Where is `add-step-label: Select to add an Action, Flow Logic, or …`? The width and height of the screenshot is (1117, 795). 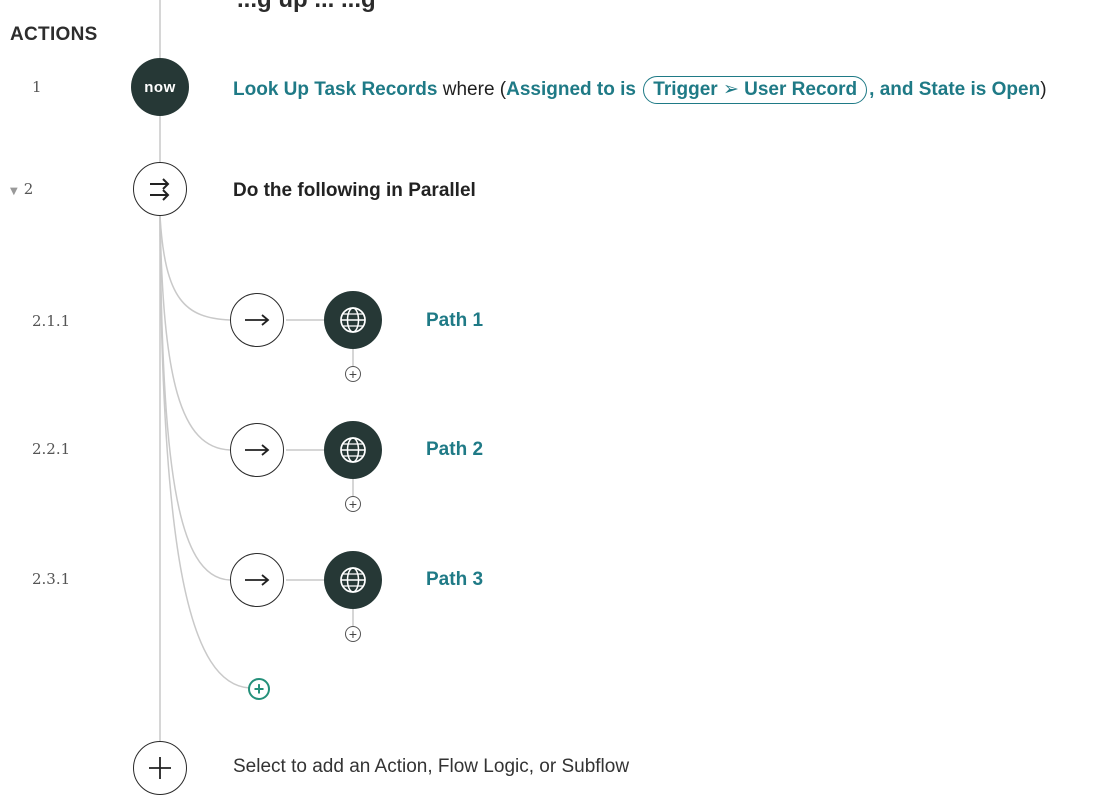
add-step-label: Select to add an Action, Flow Logic, or … is located at coordinates (431, 767).